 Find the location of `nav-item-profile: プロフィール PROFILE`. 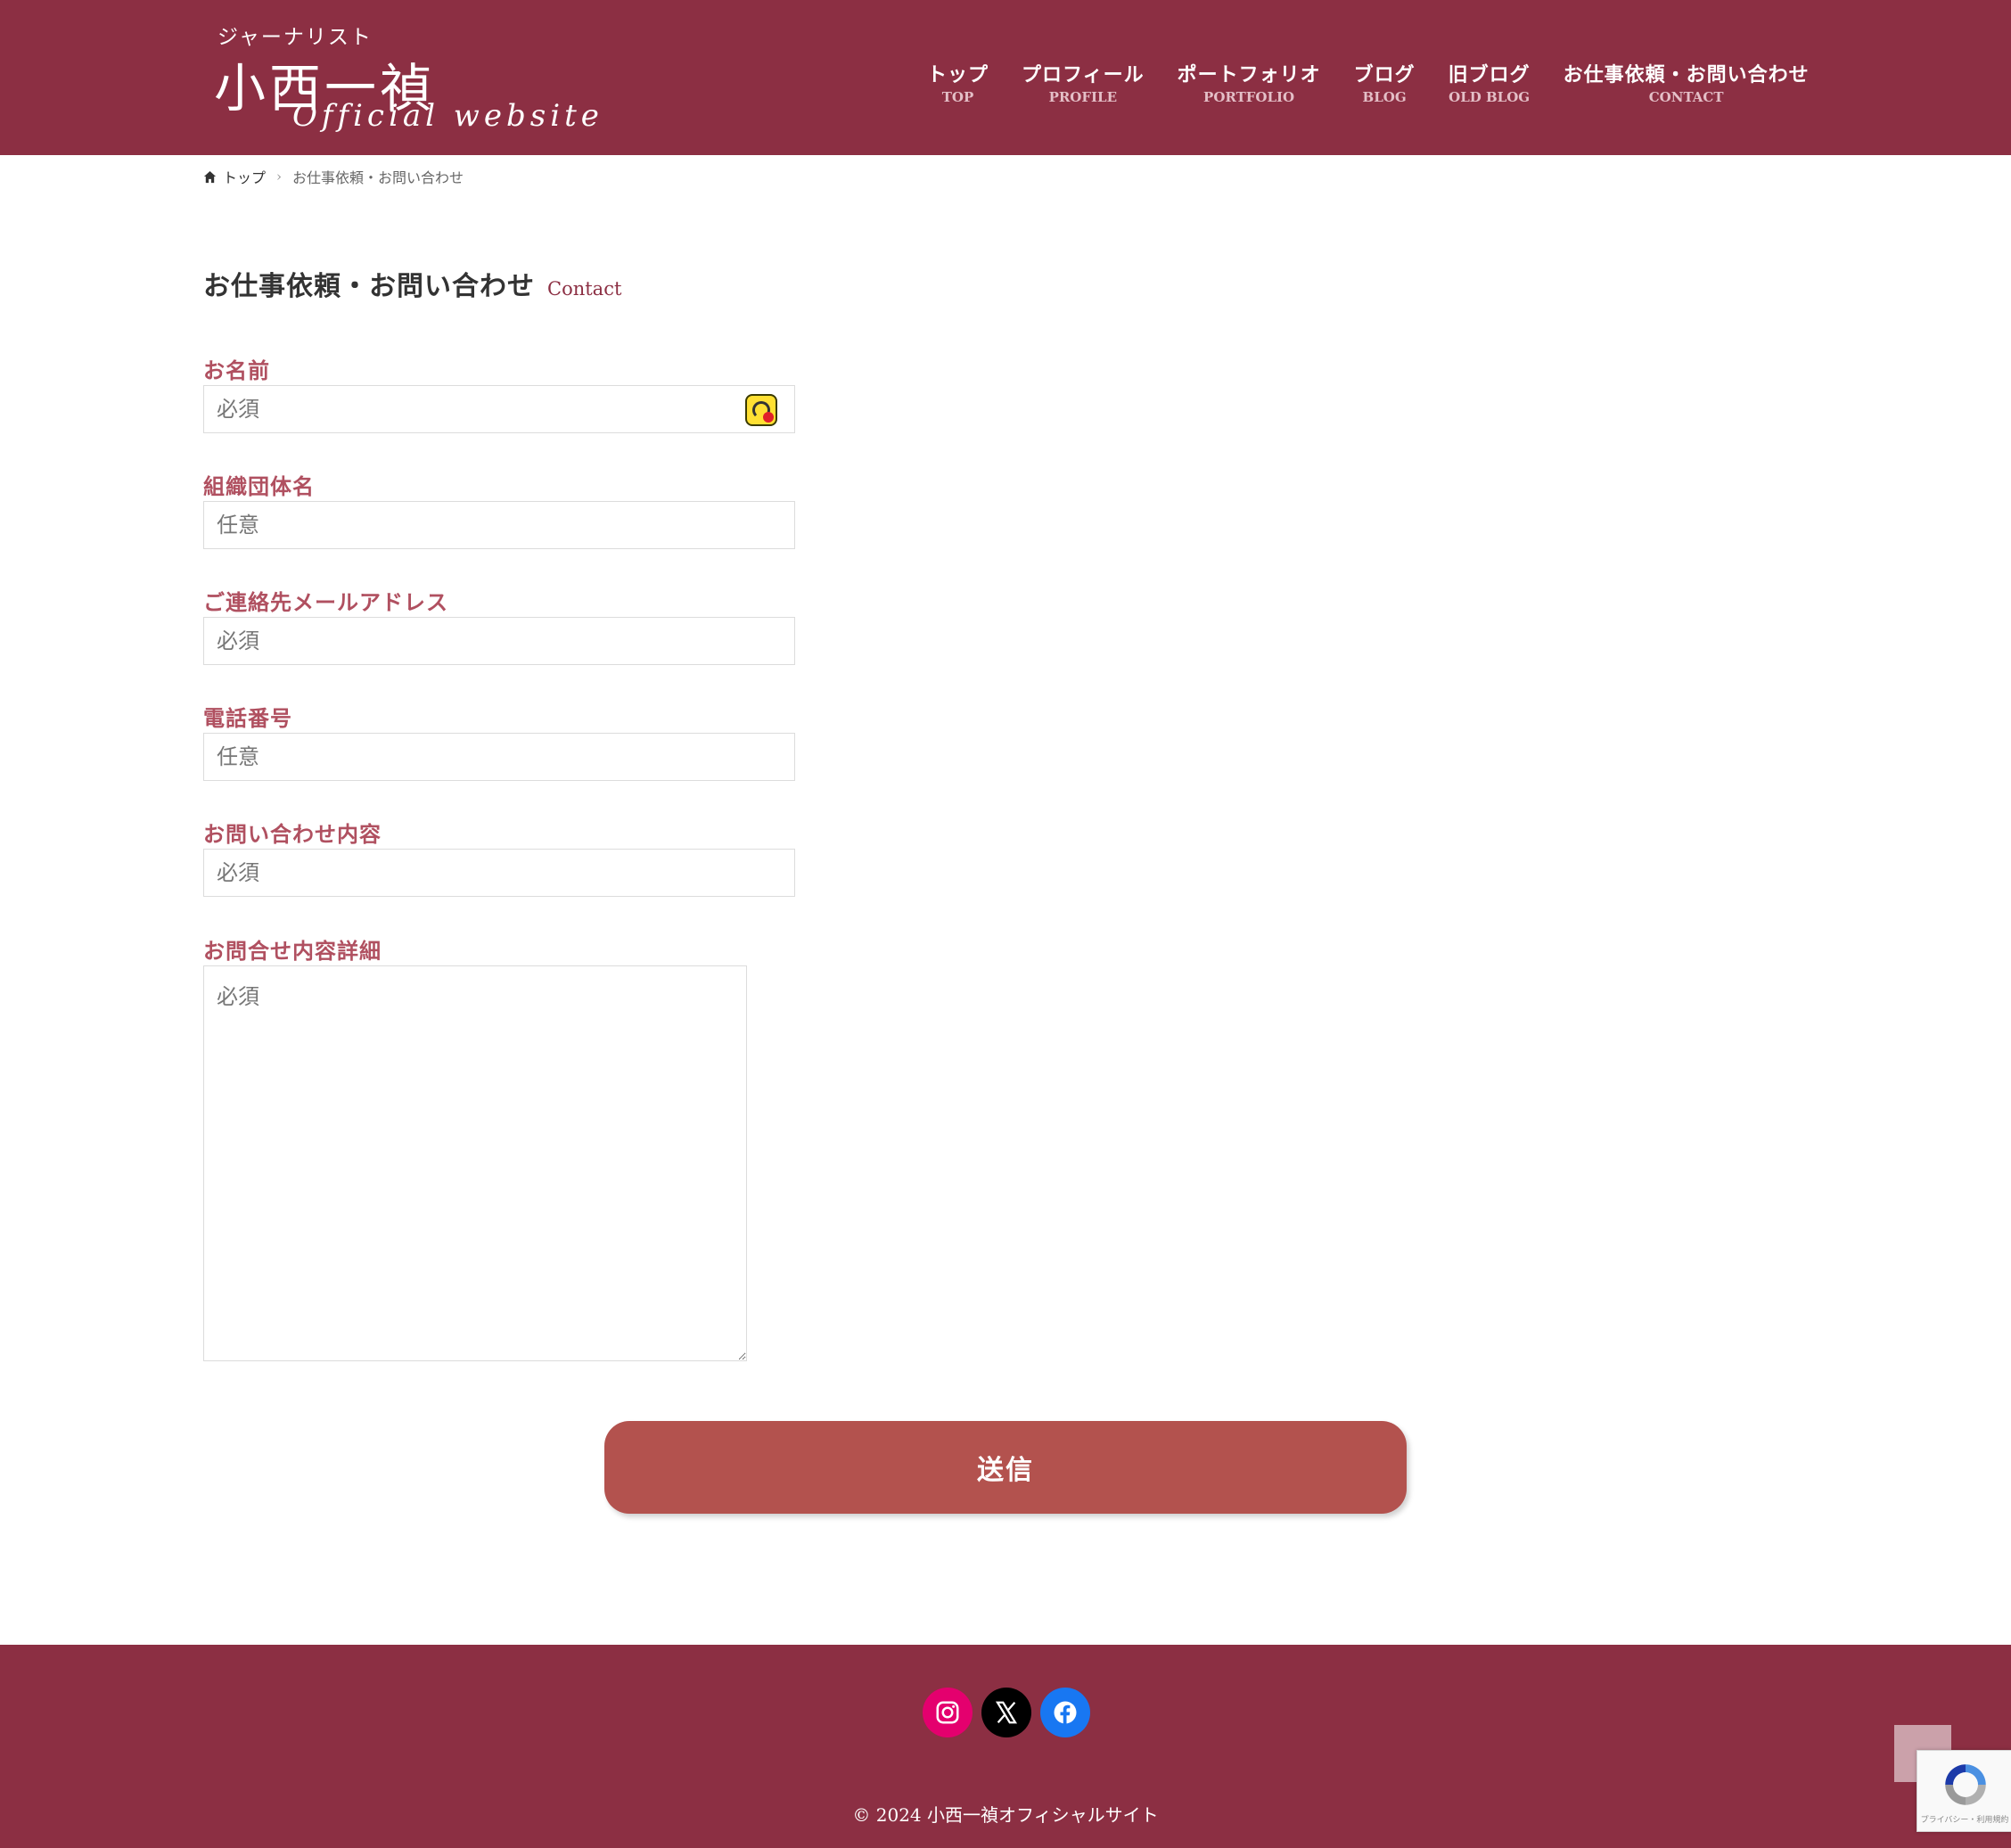

nav-item-profile: プロフィール PROFILE is located at coordinates (1083, 82).